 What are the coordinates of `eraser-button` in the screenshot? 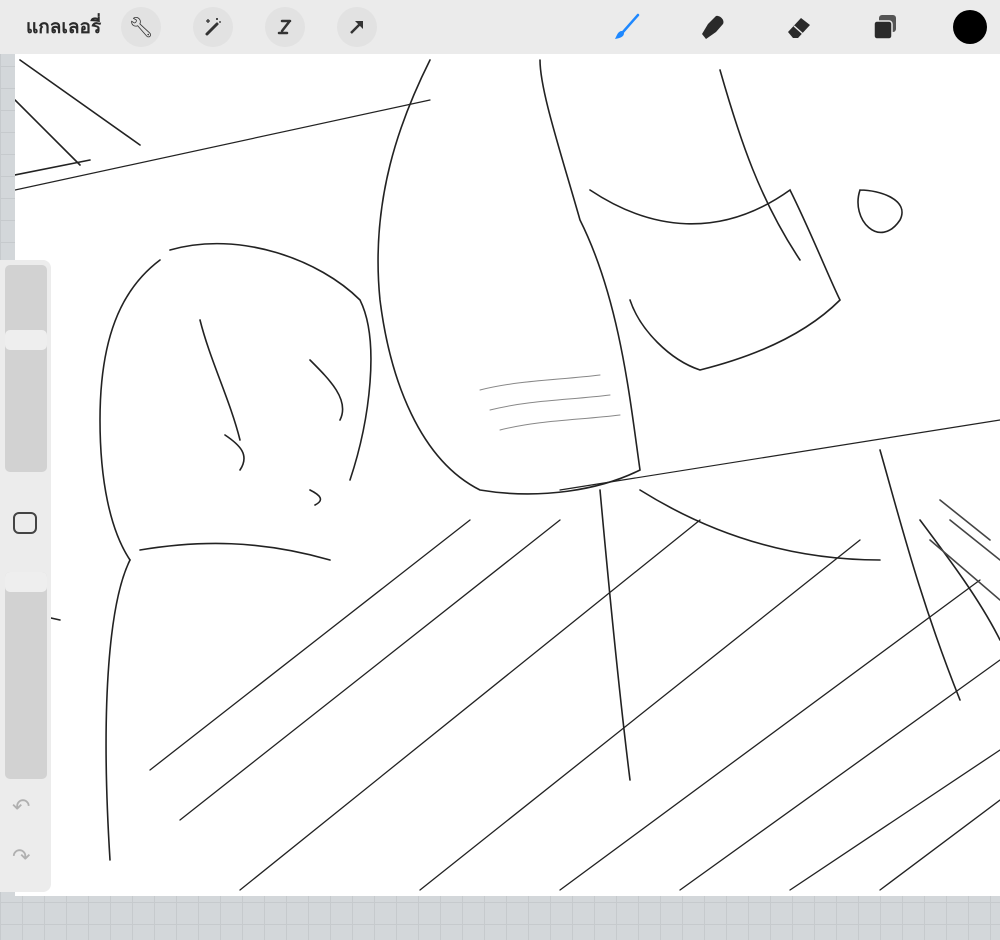 It's located at (799, 27).